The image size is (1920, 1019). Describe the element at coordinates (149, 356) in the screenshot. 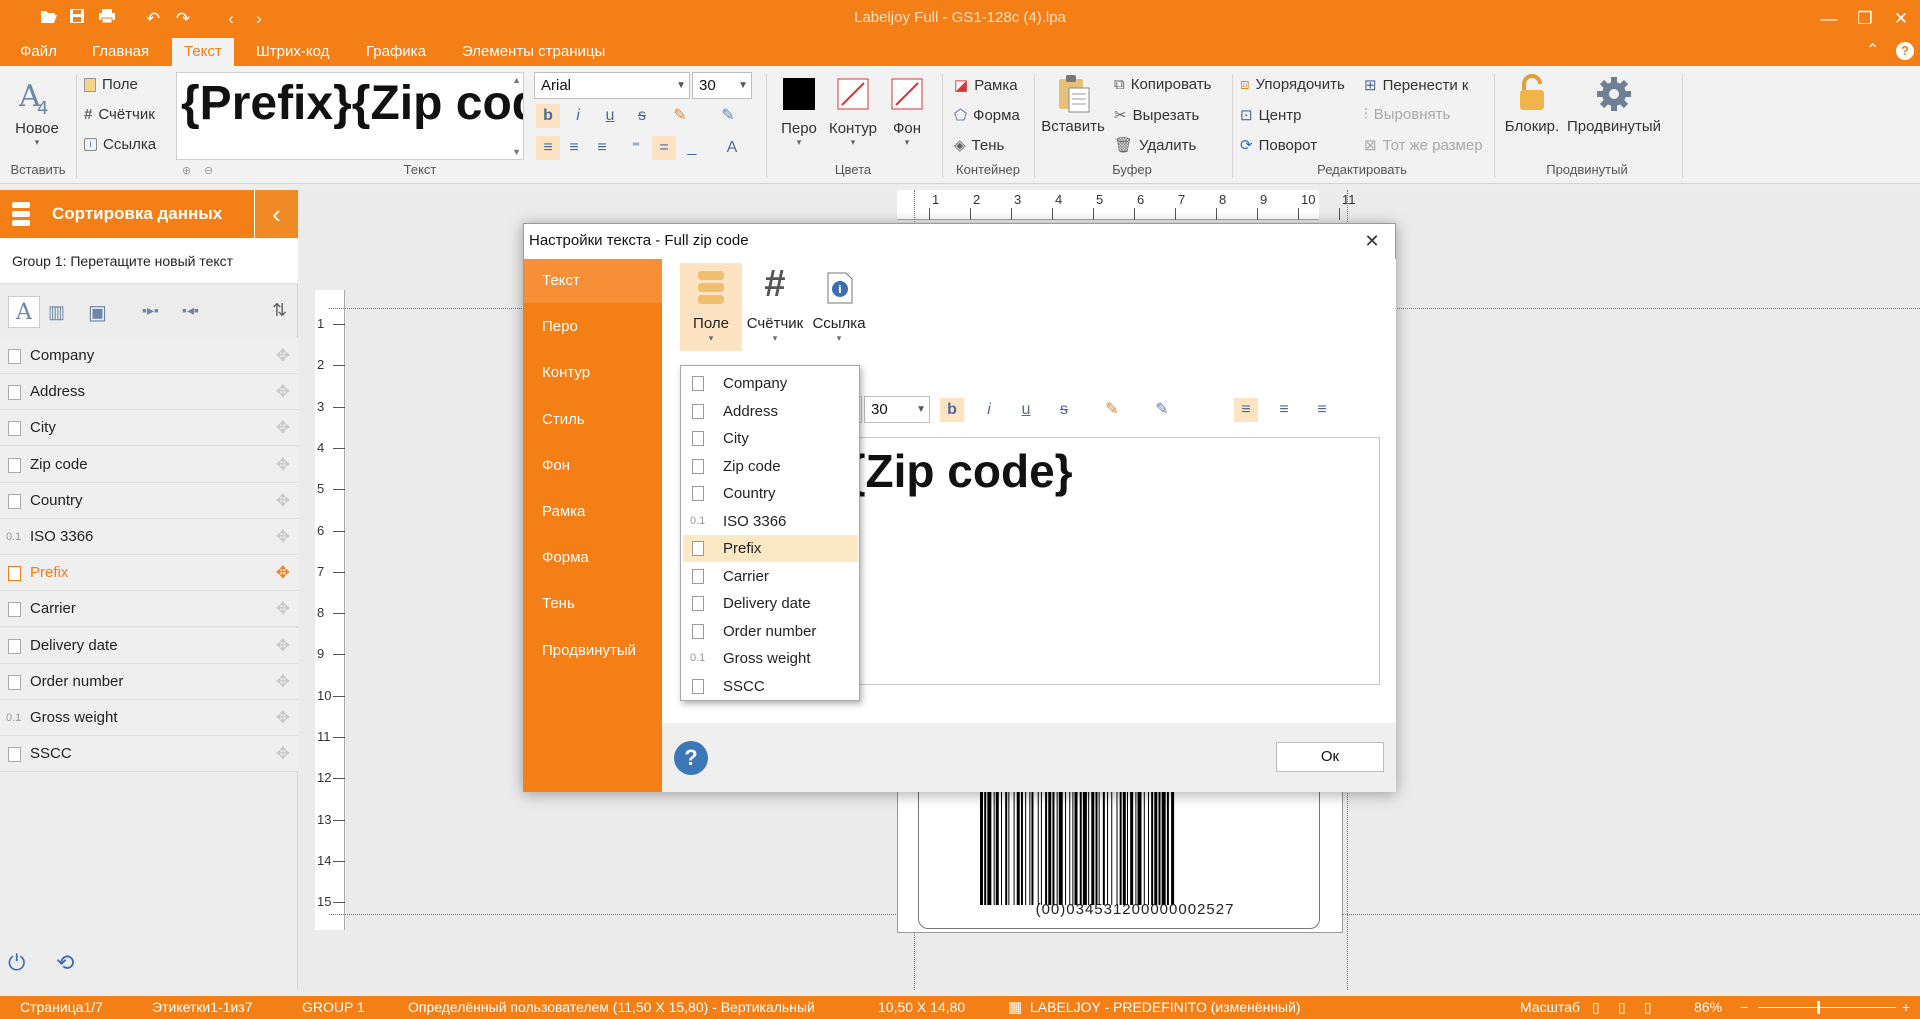

I see `field-item: Company ✥` at that location.